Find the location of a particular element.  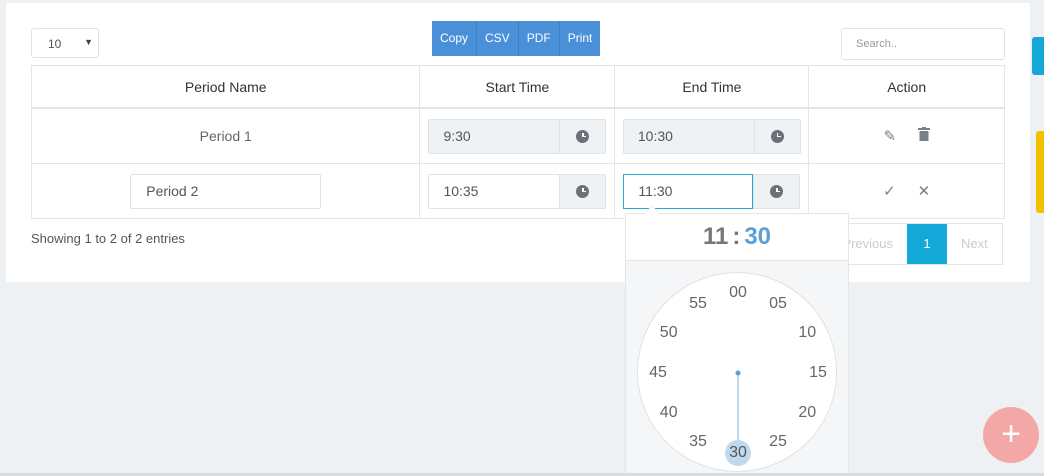

end-time-value: 10:30 is located at coordinates (655, 135).